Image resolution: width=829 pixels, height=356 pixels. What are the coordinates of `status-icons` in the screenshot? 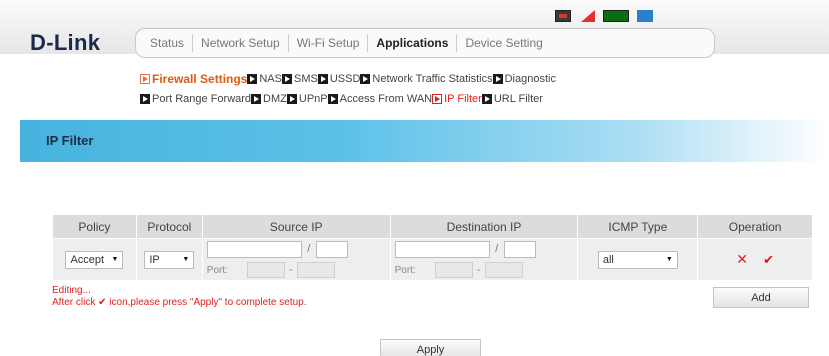 It's located at (604, 16).